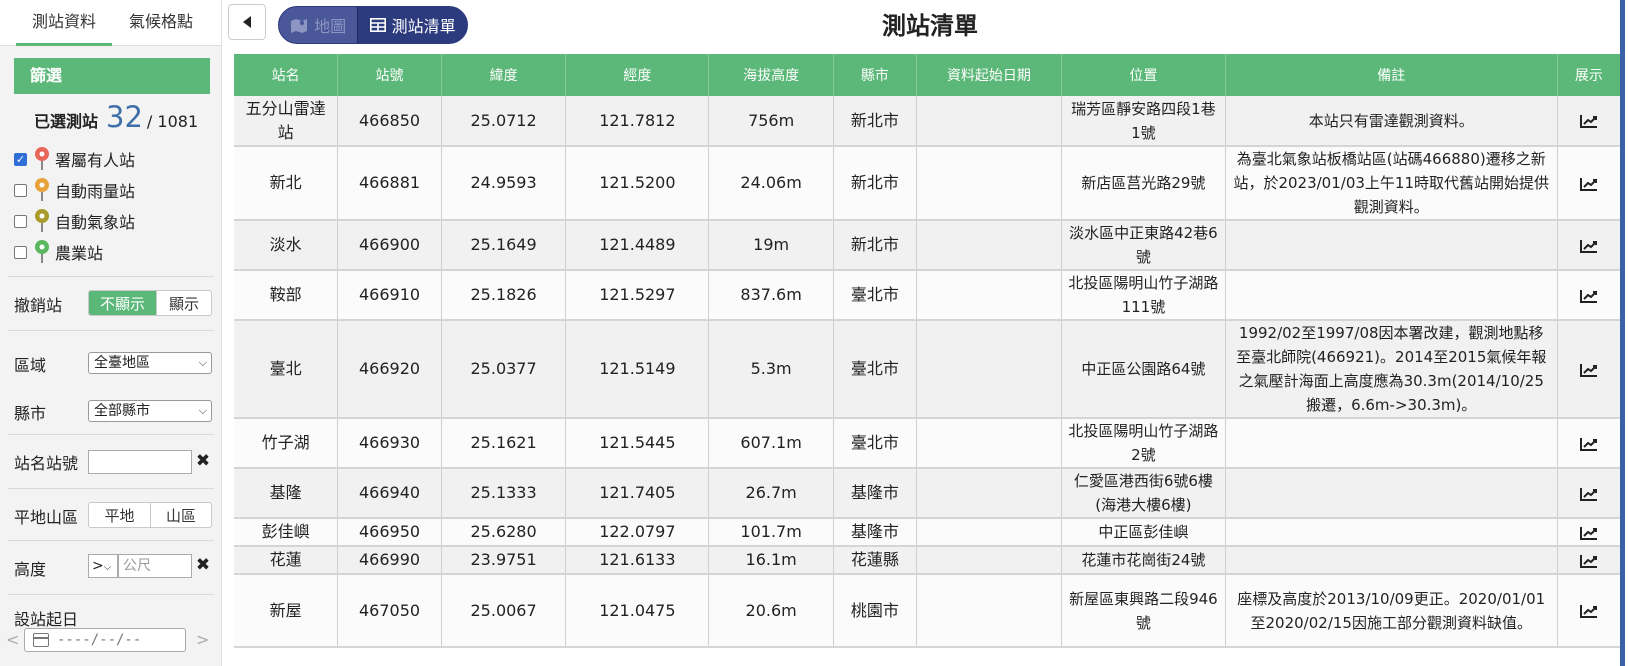 This screenshot has width=1628, height=666. I want to click on station-type-label: 自動氣象站, so click(95, 222).